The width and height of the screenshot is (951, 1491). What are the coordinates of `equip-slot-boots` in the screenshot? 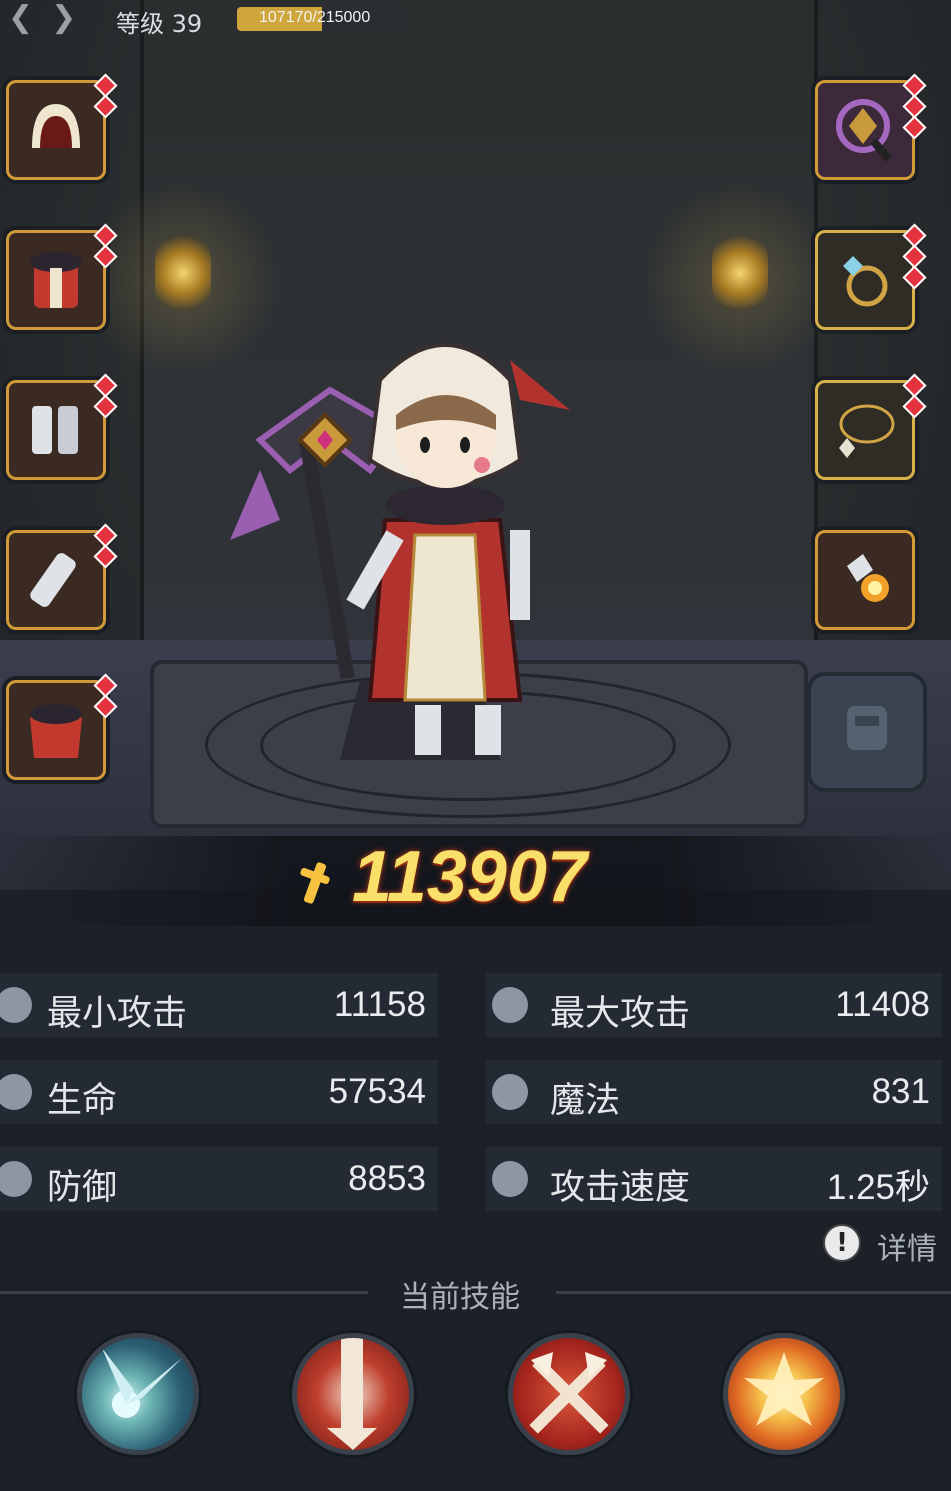 It's located at (62, 426).